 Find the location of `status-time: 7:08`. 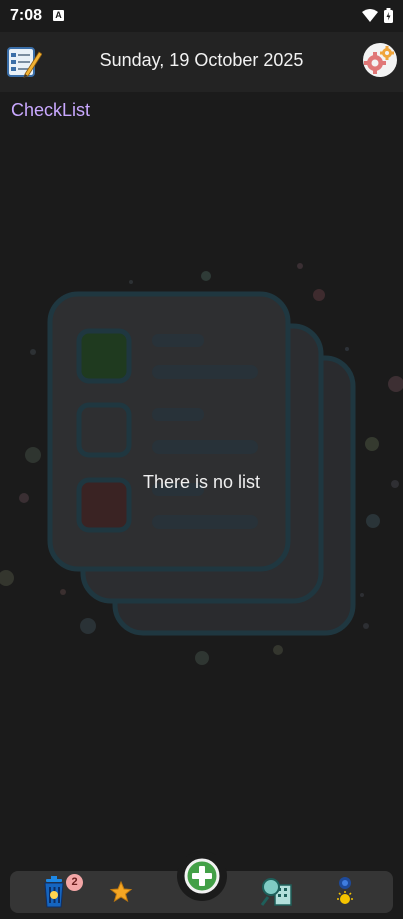

status-time: 7:08 is located at coordinates (26, 15).